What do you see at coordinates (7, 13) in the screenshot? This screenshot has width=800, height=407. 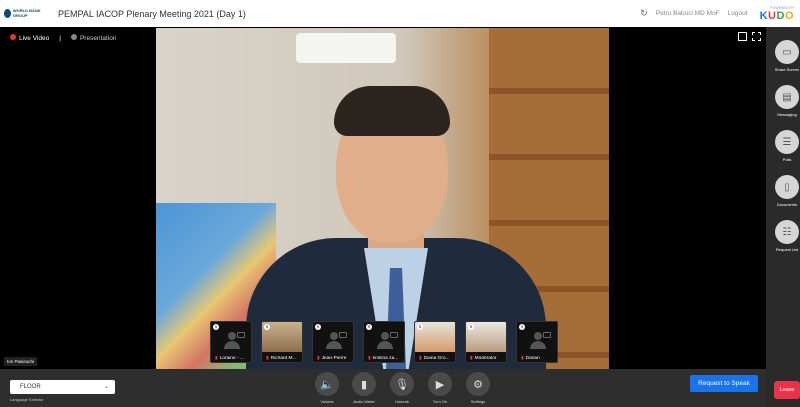 I see `globe-icon` at bounding box center [7, 13].